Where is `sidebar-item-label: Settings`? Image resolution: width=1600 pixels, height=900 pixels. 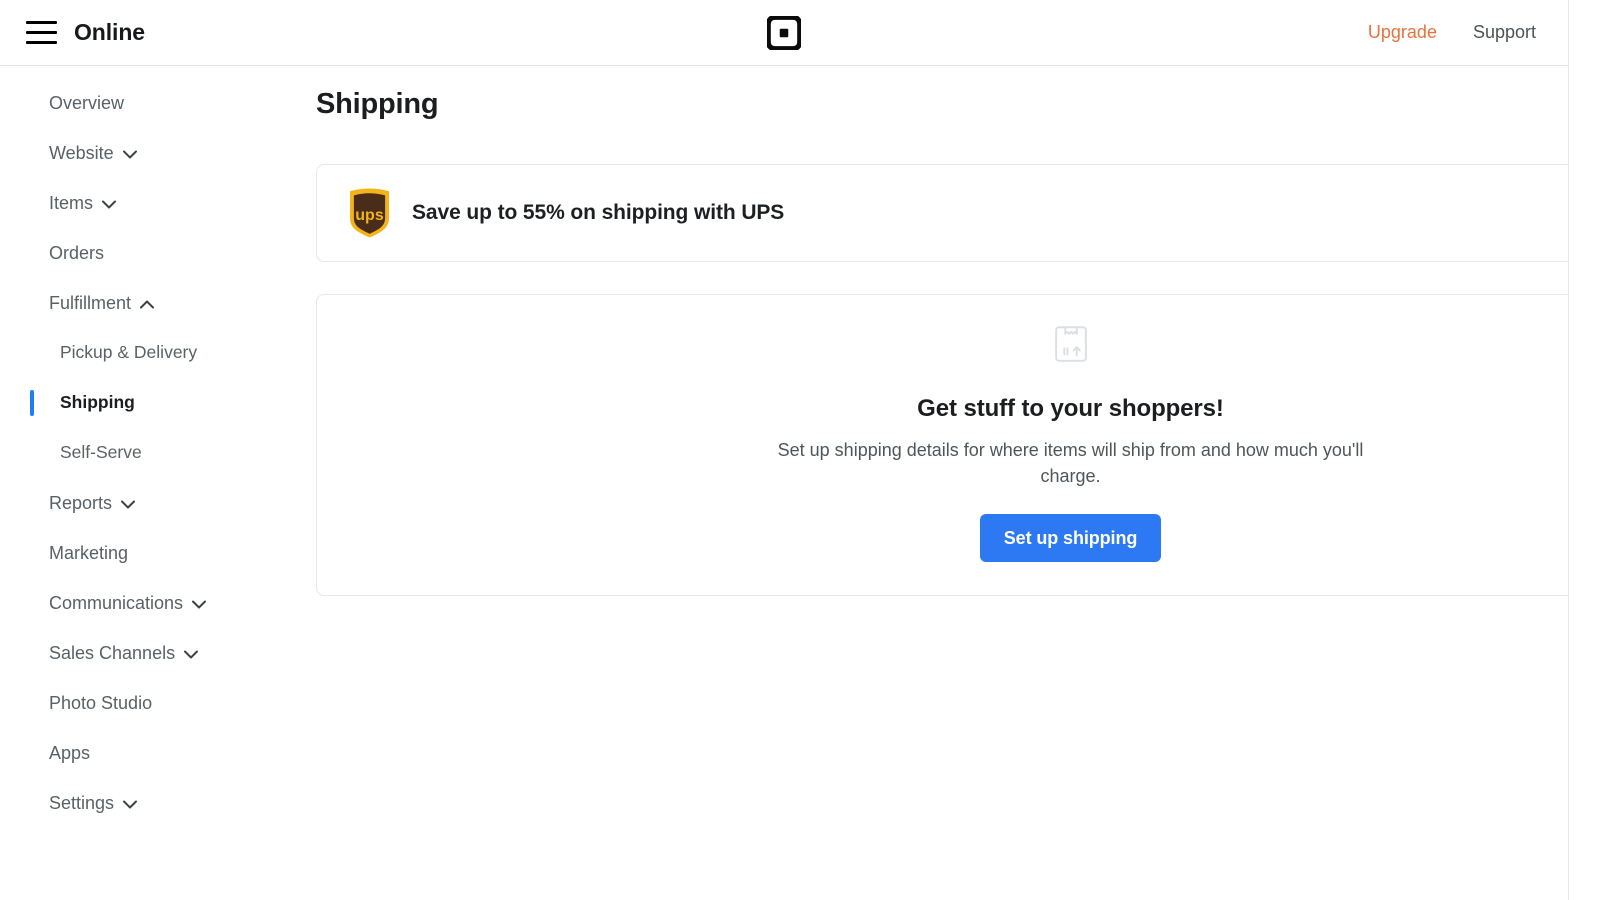 sidebar-item-label: Settings is located at coordinates (82, 803).